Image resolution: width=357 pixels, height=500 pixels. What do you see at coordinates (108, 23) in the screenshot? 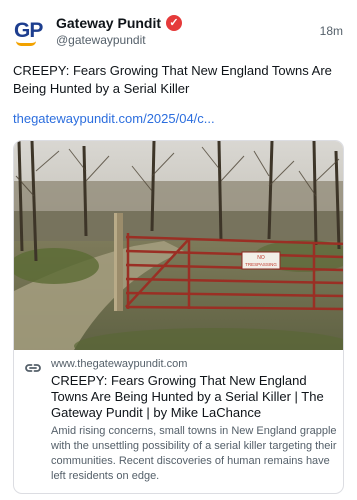
I see `author-name: Gateway Pundit` at bounding box center [108, 23].